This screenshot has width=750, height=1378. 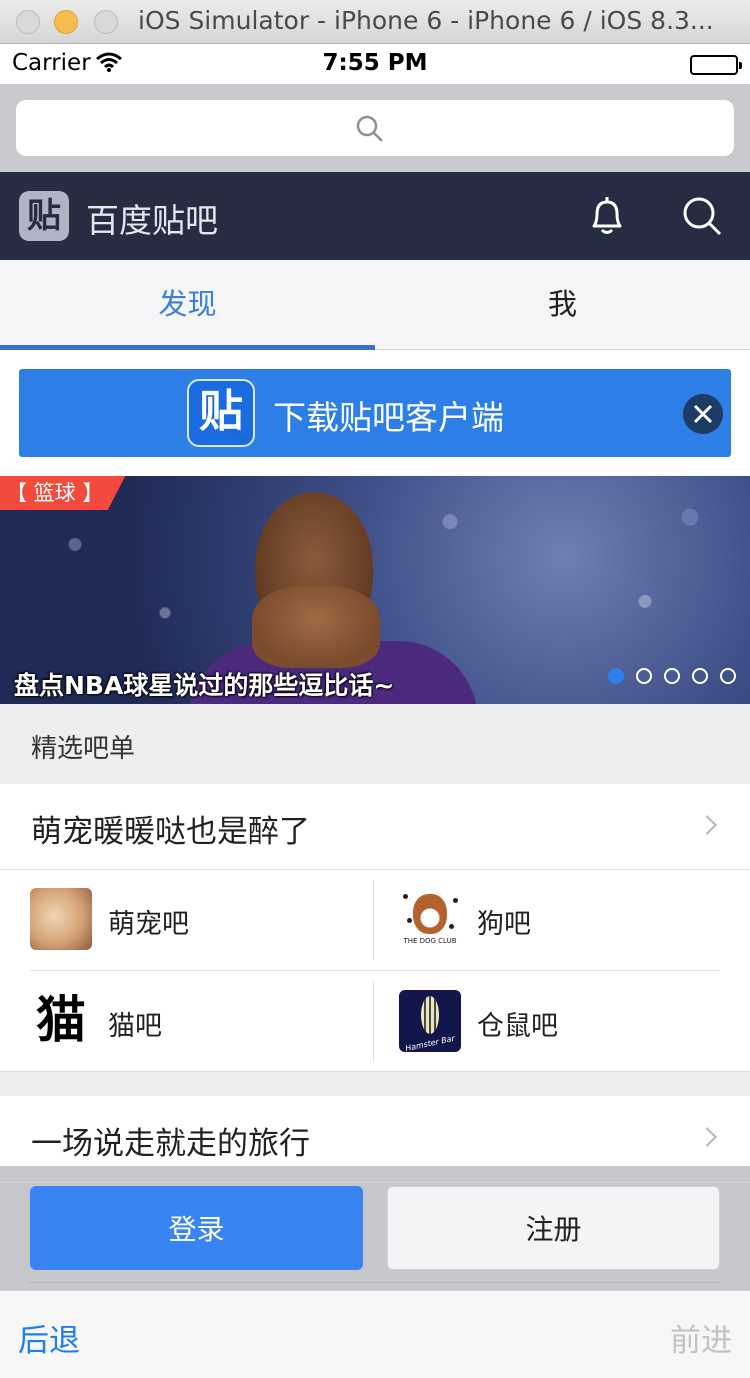 What do you see at coordinates (430, 941) in the screenshot?
I see `avatar-text: THE DOG CLUB` at bounding box center [430, 941].